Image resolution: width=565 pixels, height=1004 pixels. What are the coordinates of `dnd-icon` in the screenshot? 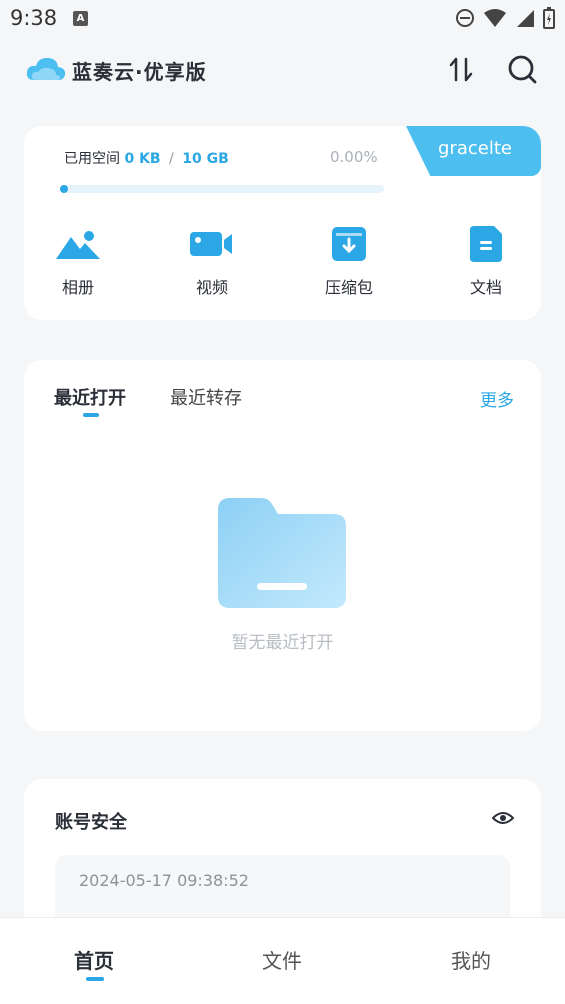 It's located at (465, 18).